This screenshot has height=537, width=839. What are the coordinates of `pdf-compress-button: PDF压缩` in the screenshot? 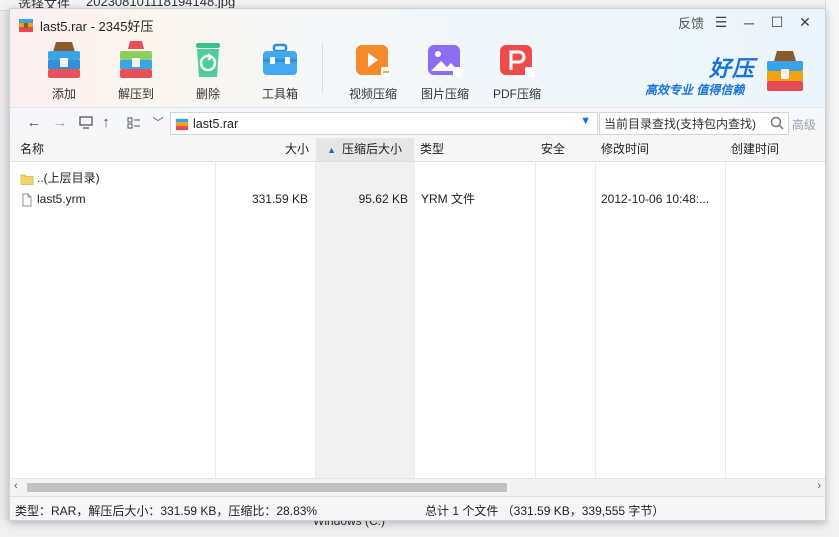 It's located at (517, 70).